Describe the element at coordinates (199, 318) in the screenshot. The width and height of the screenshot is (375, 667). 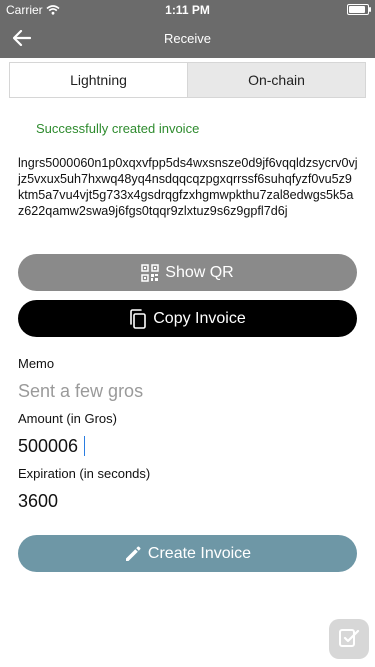
I see `copy-invoice-label: Copy Invoice` at that location.